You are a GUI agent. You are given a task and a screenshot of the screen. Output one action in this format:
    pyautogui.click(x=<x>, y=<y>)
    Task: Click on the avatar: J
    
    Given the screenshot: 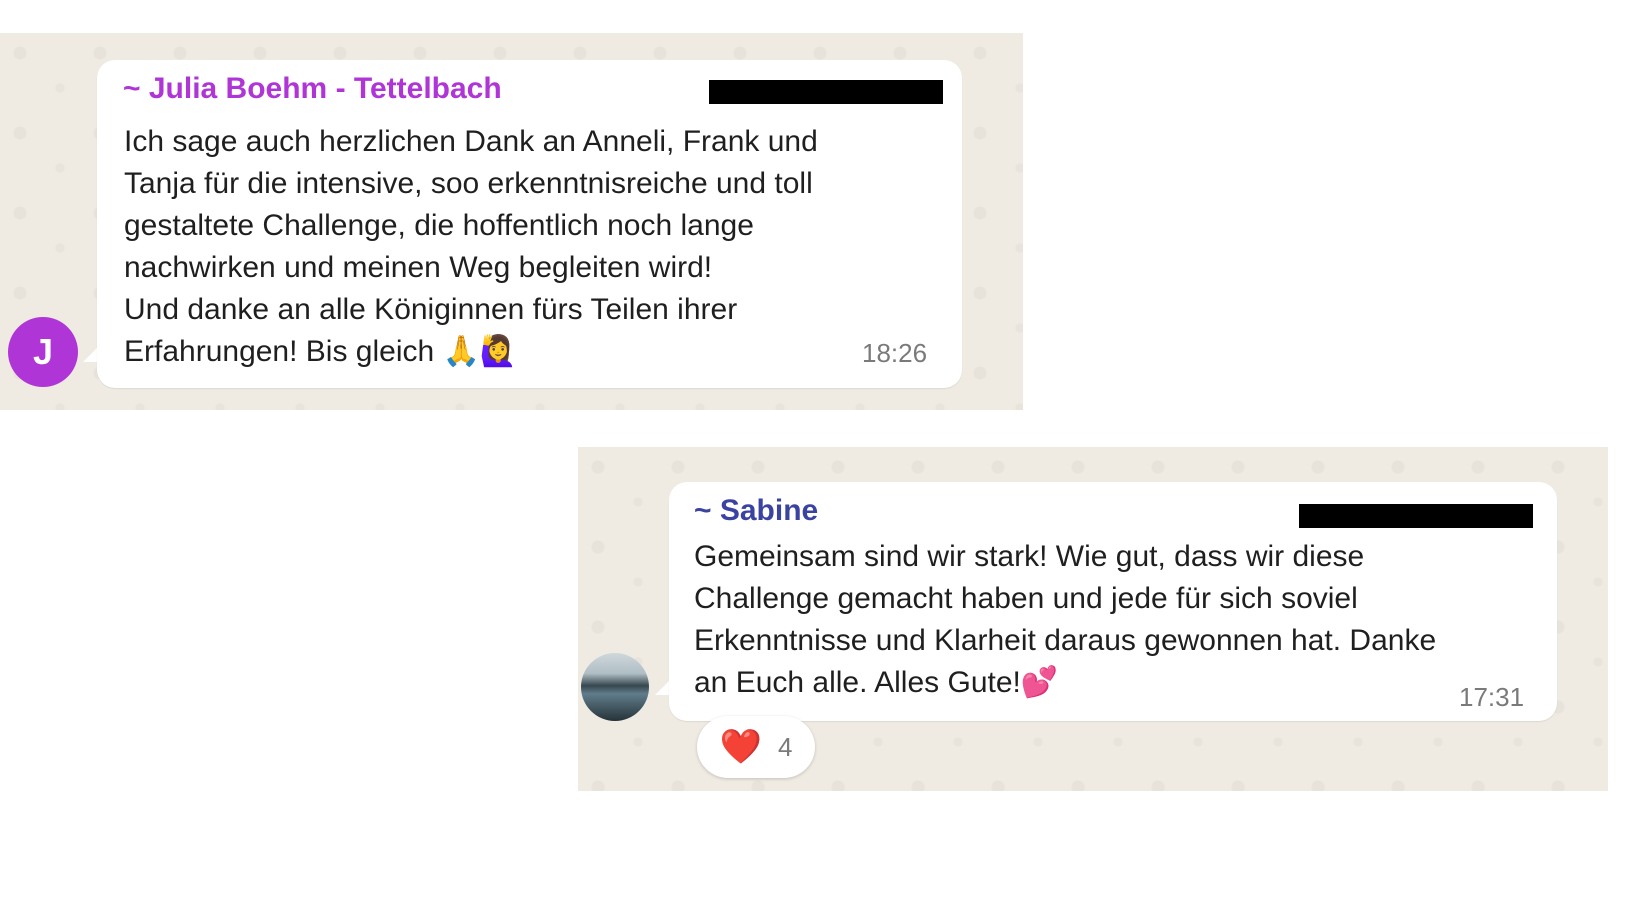 What is the action you would take?
    pyautogui.click(x=43, y=352)
    